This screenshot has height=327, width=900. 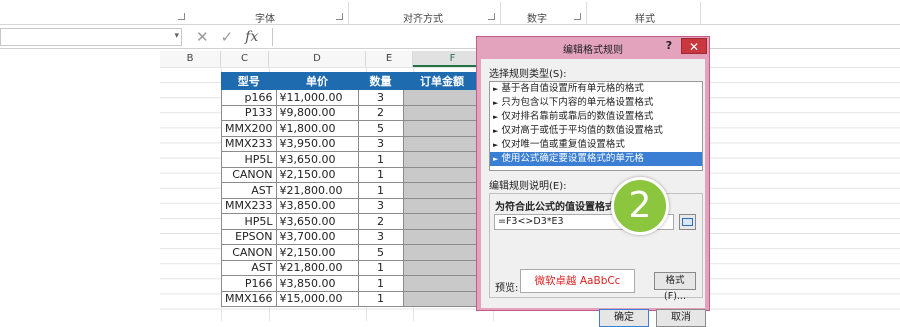 I want to click on header-price: 单价, so click(x=317, y=81).